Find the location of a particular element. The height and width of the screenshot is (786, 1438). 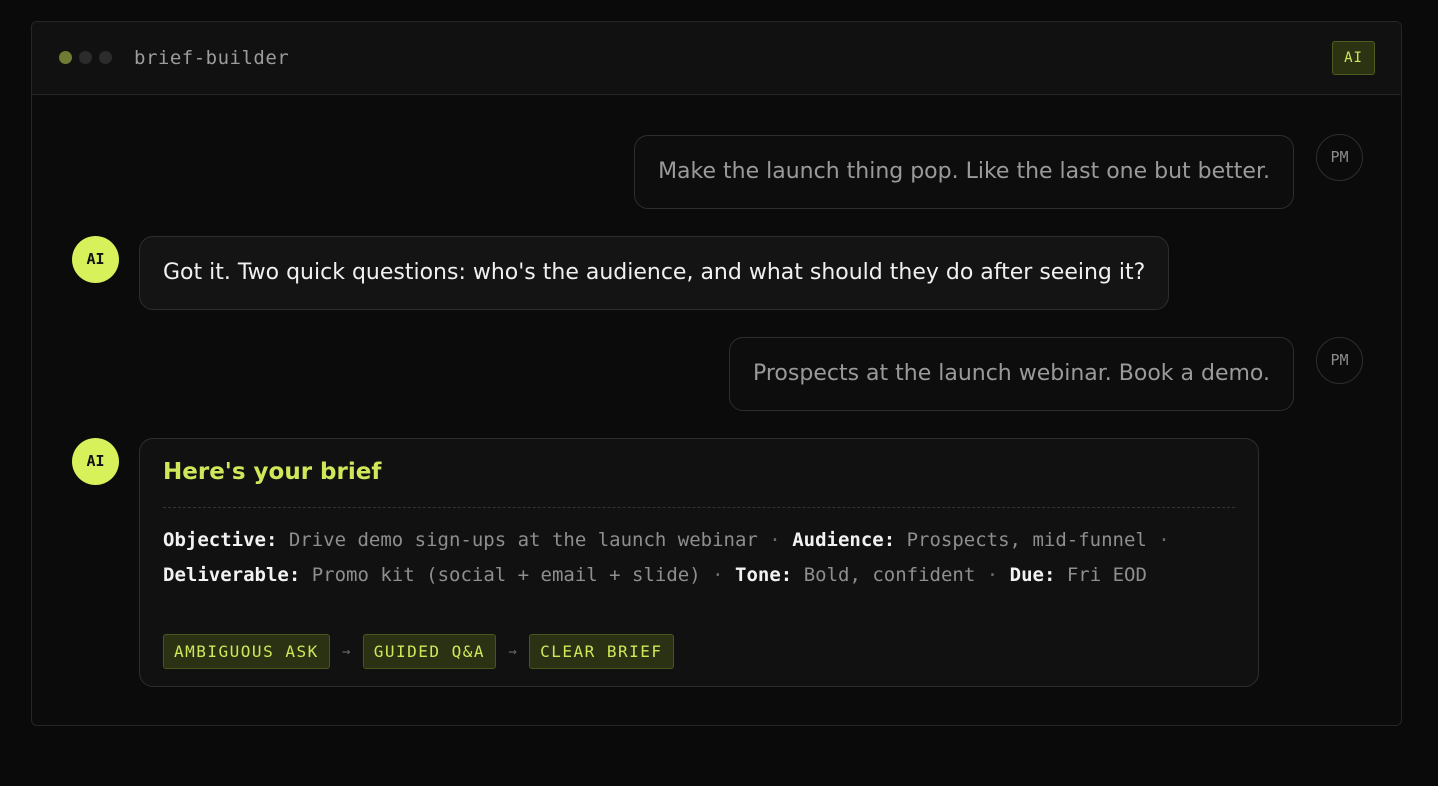

field-value-tone: Bold, confident is located at coordinates (889, 574).